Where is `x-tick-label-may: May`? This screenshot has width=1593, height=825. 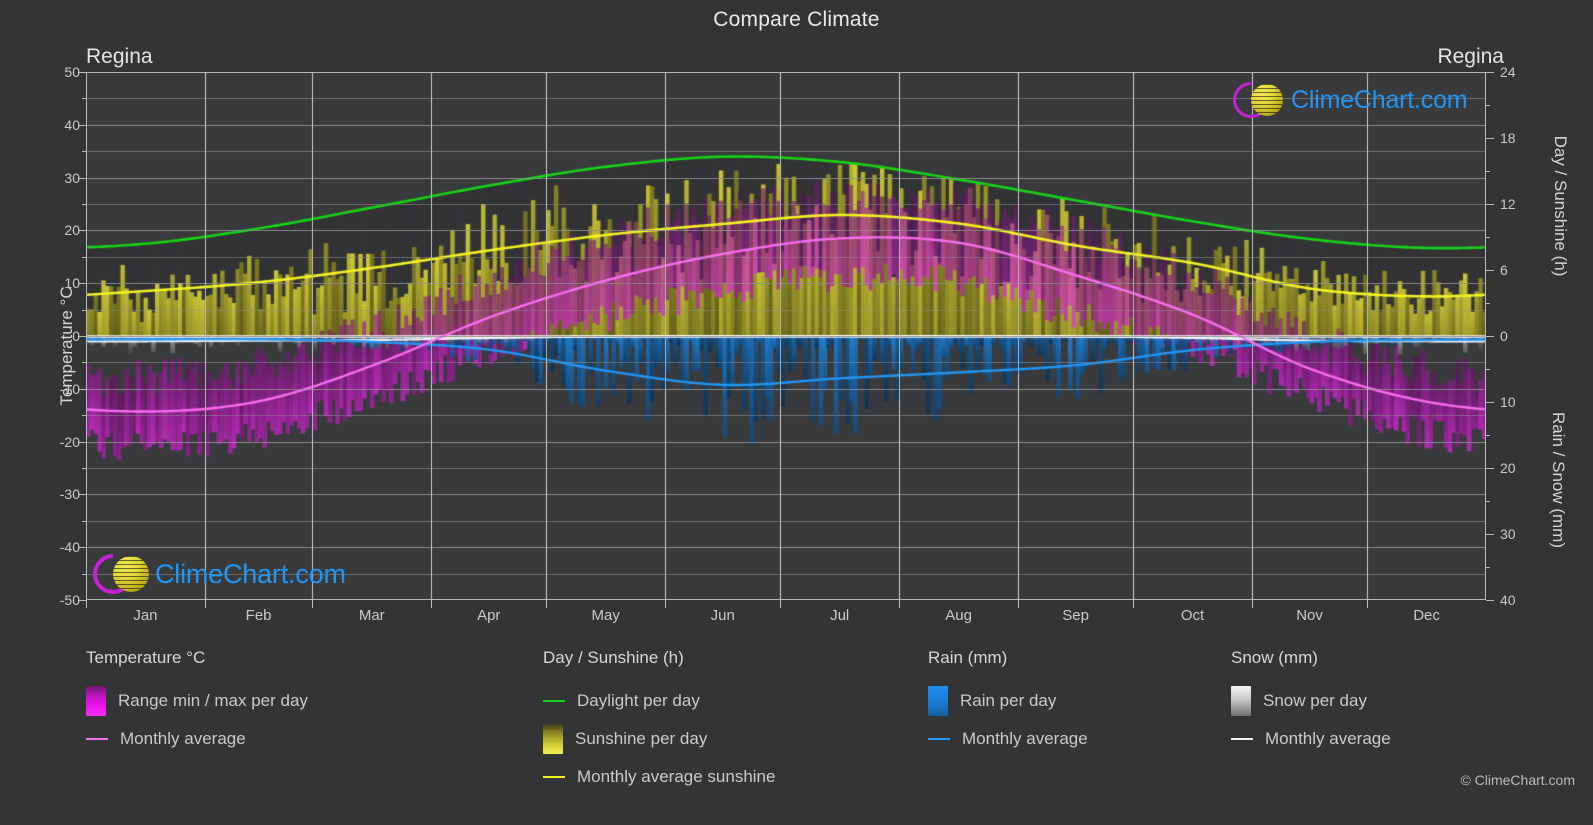
x-tick-label-may: May is located at coordinates (605, 615).